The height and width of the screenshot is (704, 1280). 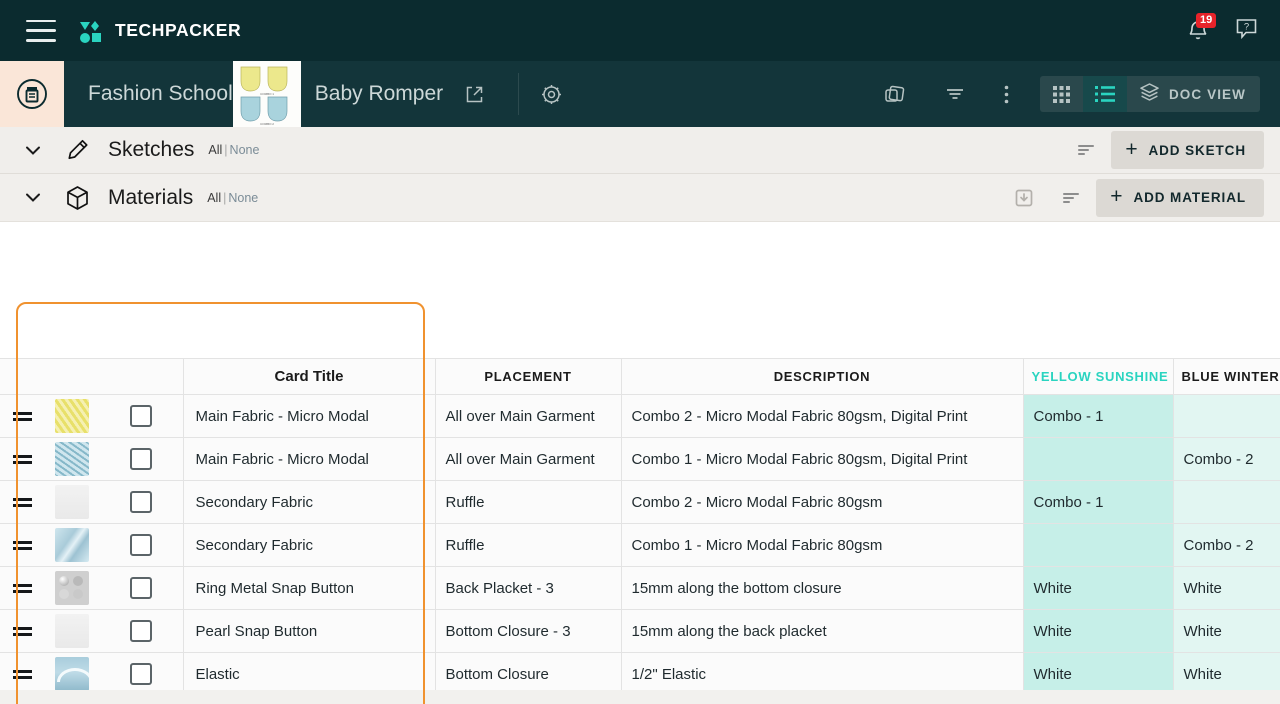 I want to click on more-vertical-icon, so click(x=1006, y=94).